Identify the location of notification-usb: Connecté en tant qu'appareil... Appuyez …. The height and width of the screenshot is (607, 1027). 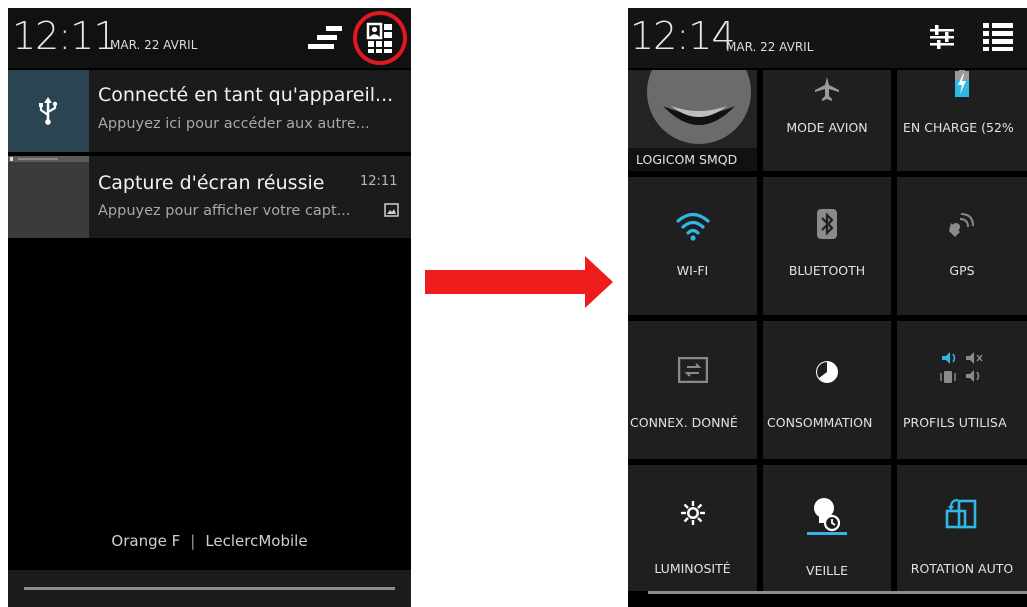
(209, 111).